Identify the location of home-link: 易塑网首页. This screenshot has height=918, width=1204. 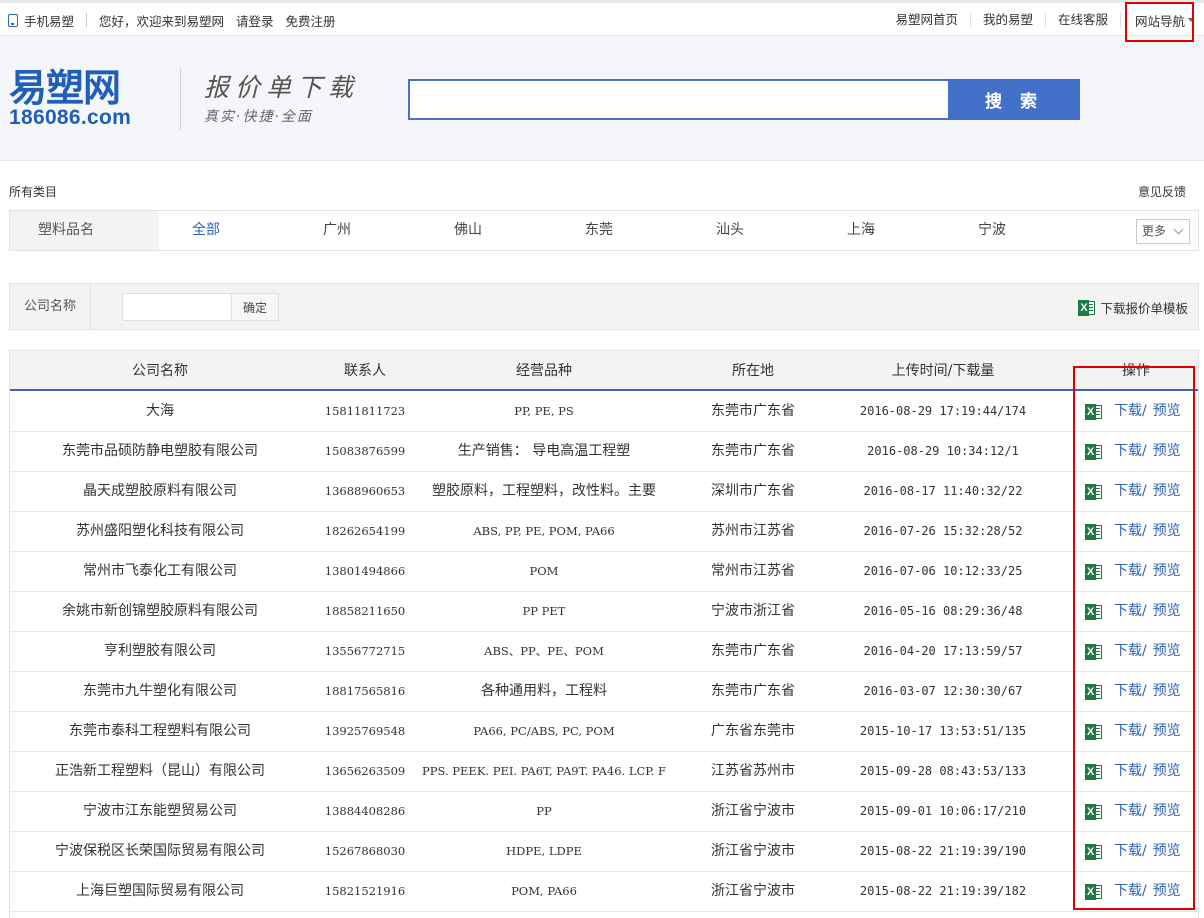
(927, 20).